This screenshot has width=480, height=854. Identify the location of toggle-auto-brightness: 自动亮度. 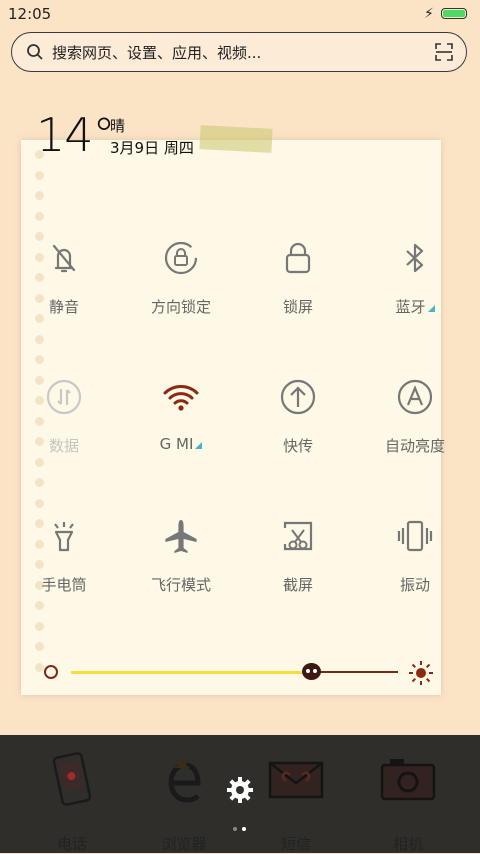
(415, 427).